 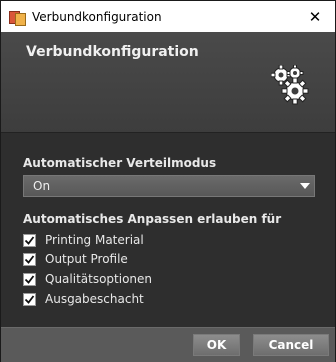 I want to click on ok-button: OK, so click(x=216, y=345).